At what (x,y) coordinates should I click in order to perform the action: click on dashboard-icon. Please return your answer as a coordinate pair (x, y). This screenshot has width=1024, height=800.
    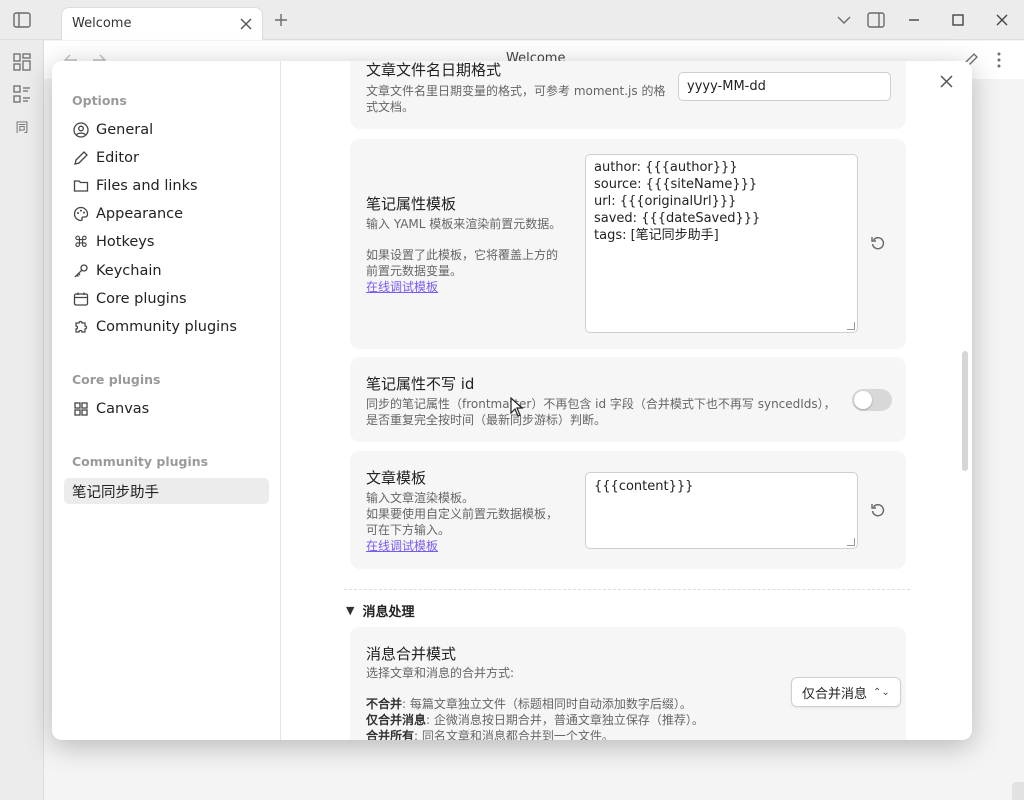
    Looking at the image, I should click on (22, 62).